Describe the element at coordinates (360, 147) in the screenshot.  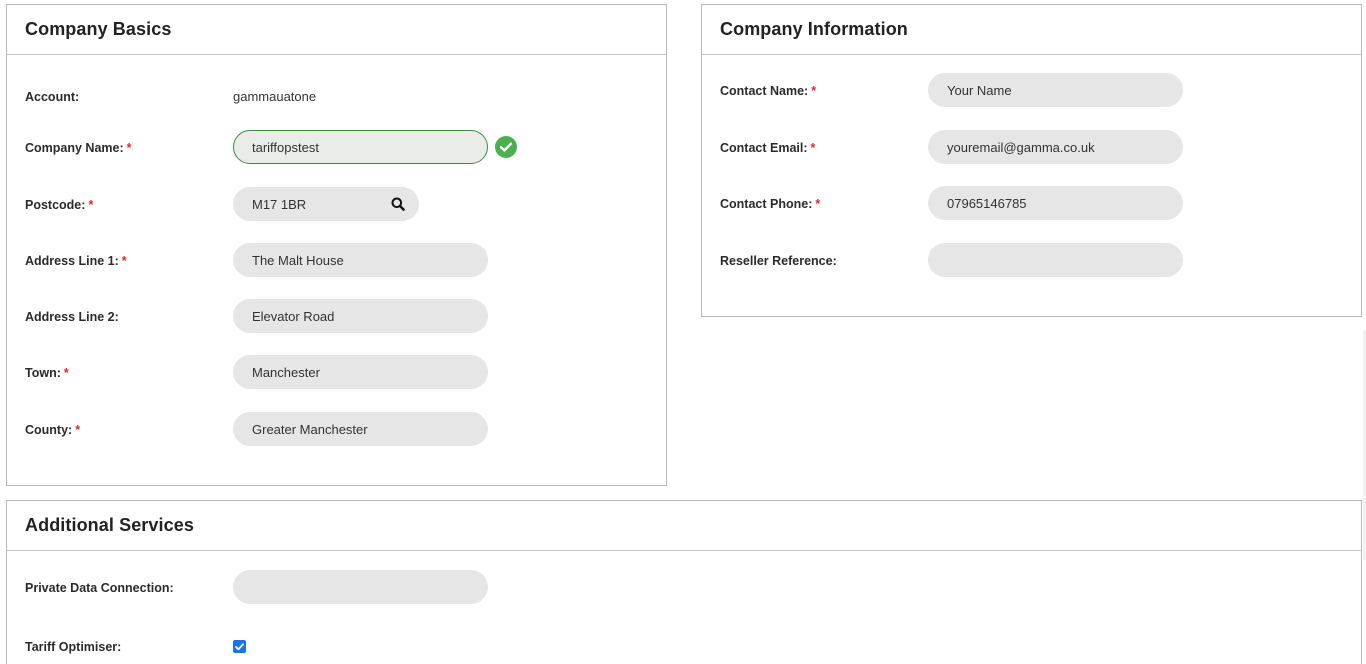
I see `company-name-input` at that location.